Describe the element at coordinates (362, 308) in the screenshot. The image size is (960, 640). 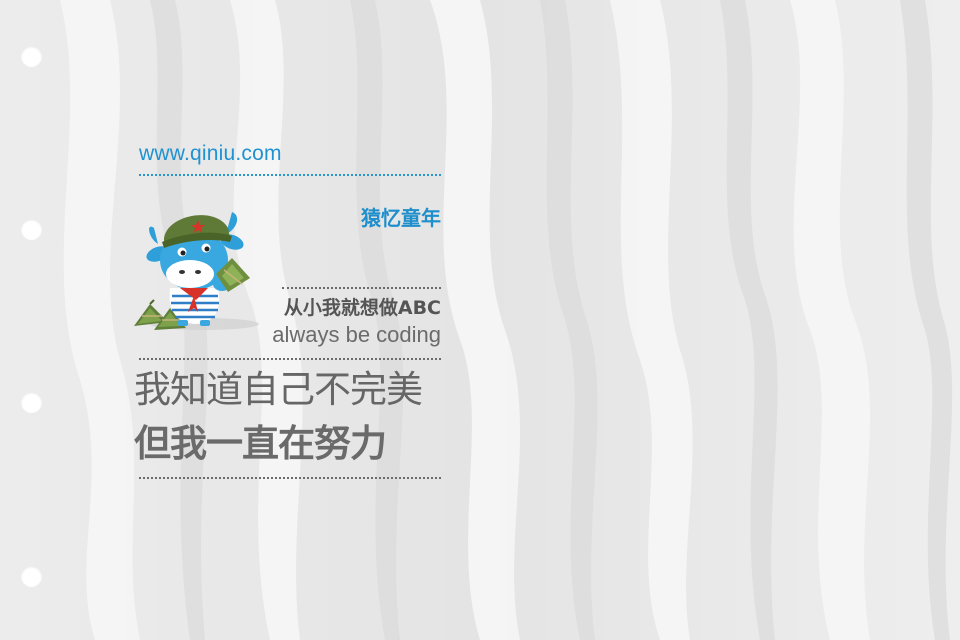
I see `dream-text: 从小我就想做ABC` at that location.